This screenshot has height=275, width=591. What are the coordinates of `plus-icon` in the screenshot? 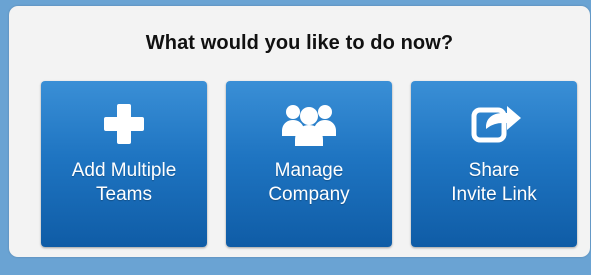 It's located at (124, 124).